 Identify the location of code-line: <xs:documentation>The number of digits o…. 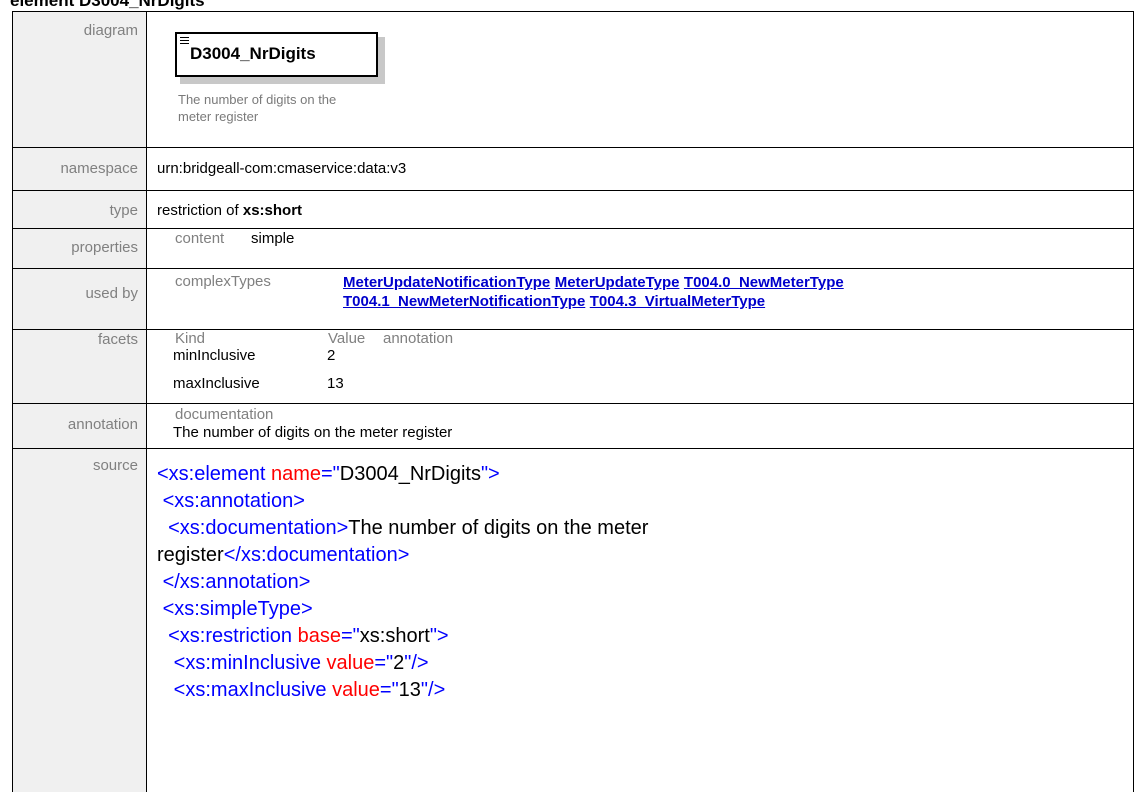
(408, 528).